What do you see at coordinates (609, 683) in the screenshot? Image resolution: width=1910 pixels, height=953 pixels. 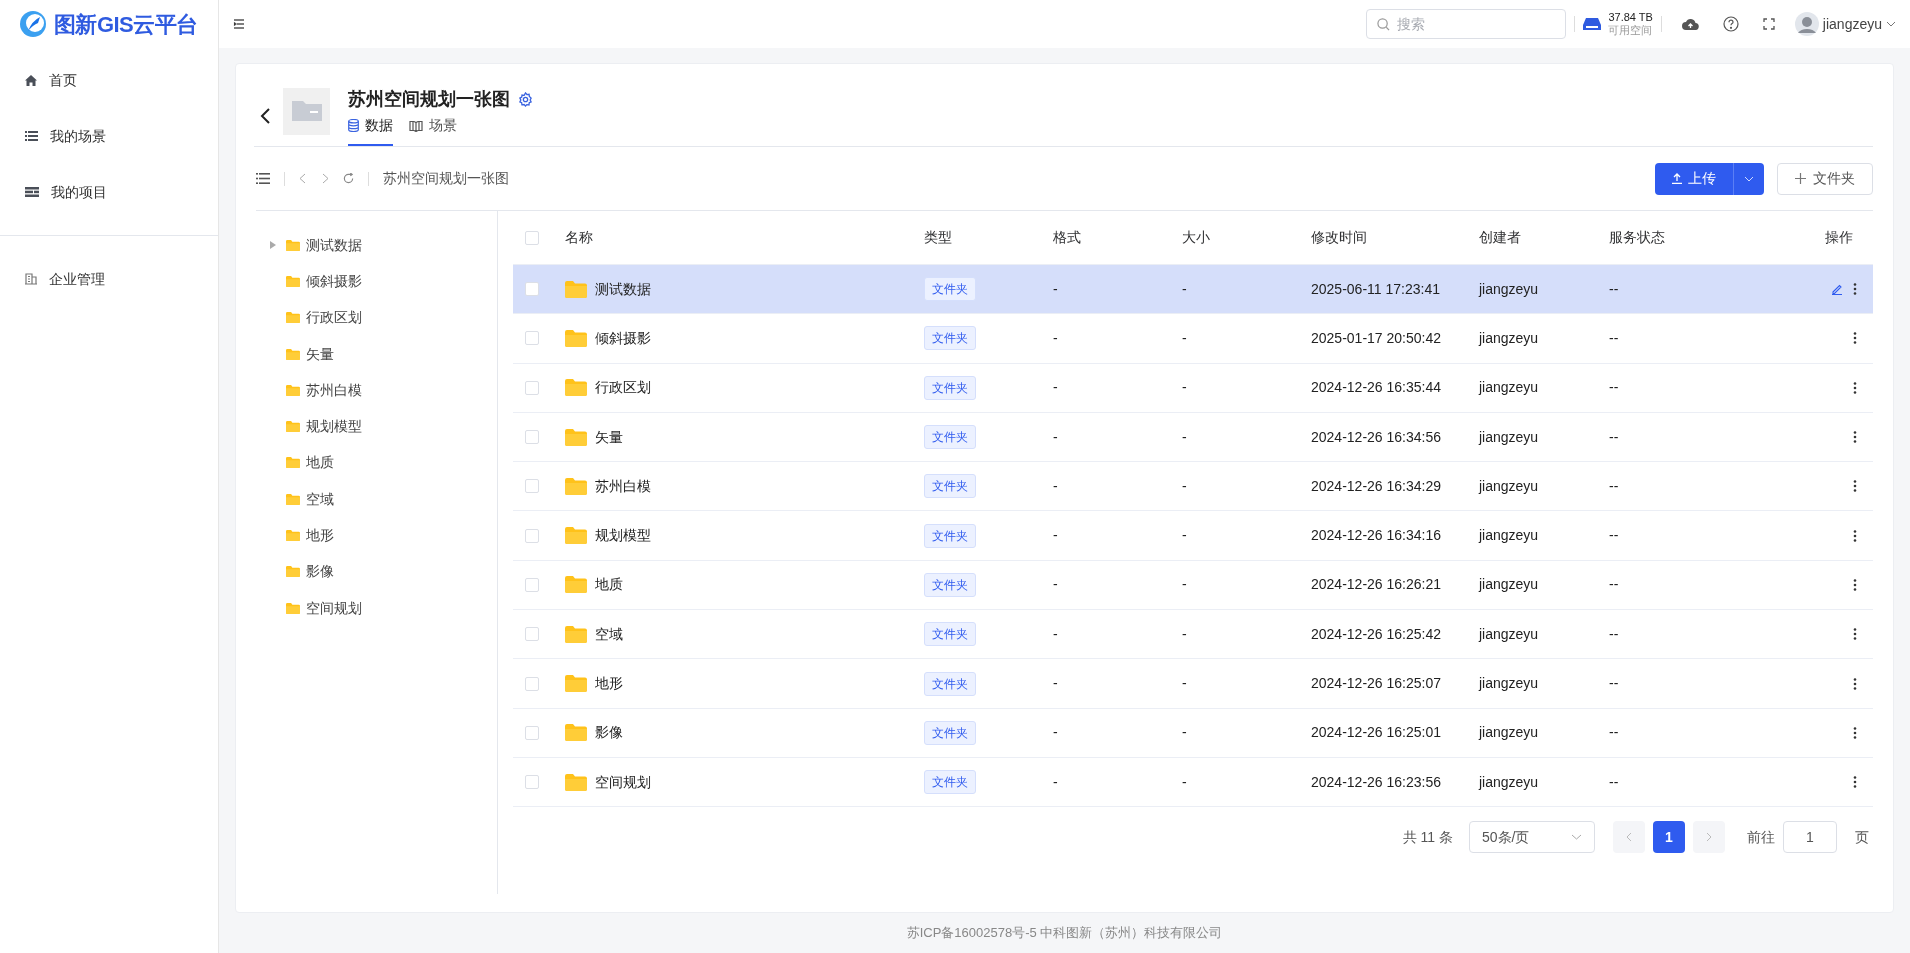 I see `file-name: 地形` at bounding box center [609, 683].